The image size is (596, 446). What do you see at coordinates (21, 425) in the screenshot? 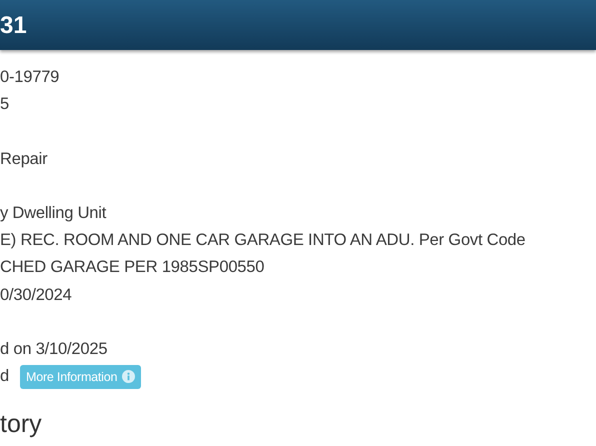
I see `section-heading: tory` at bounding box center [21, 425].